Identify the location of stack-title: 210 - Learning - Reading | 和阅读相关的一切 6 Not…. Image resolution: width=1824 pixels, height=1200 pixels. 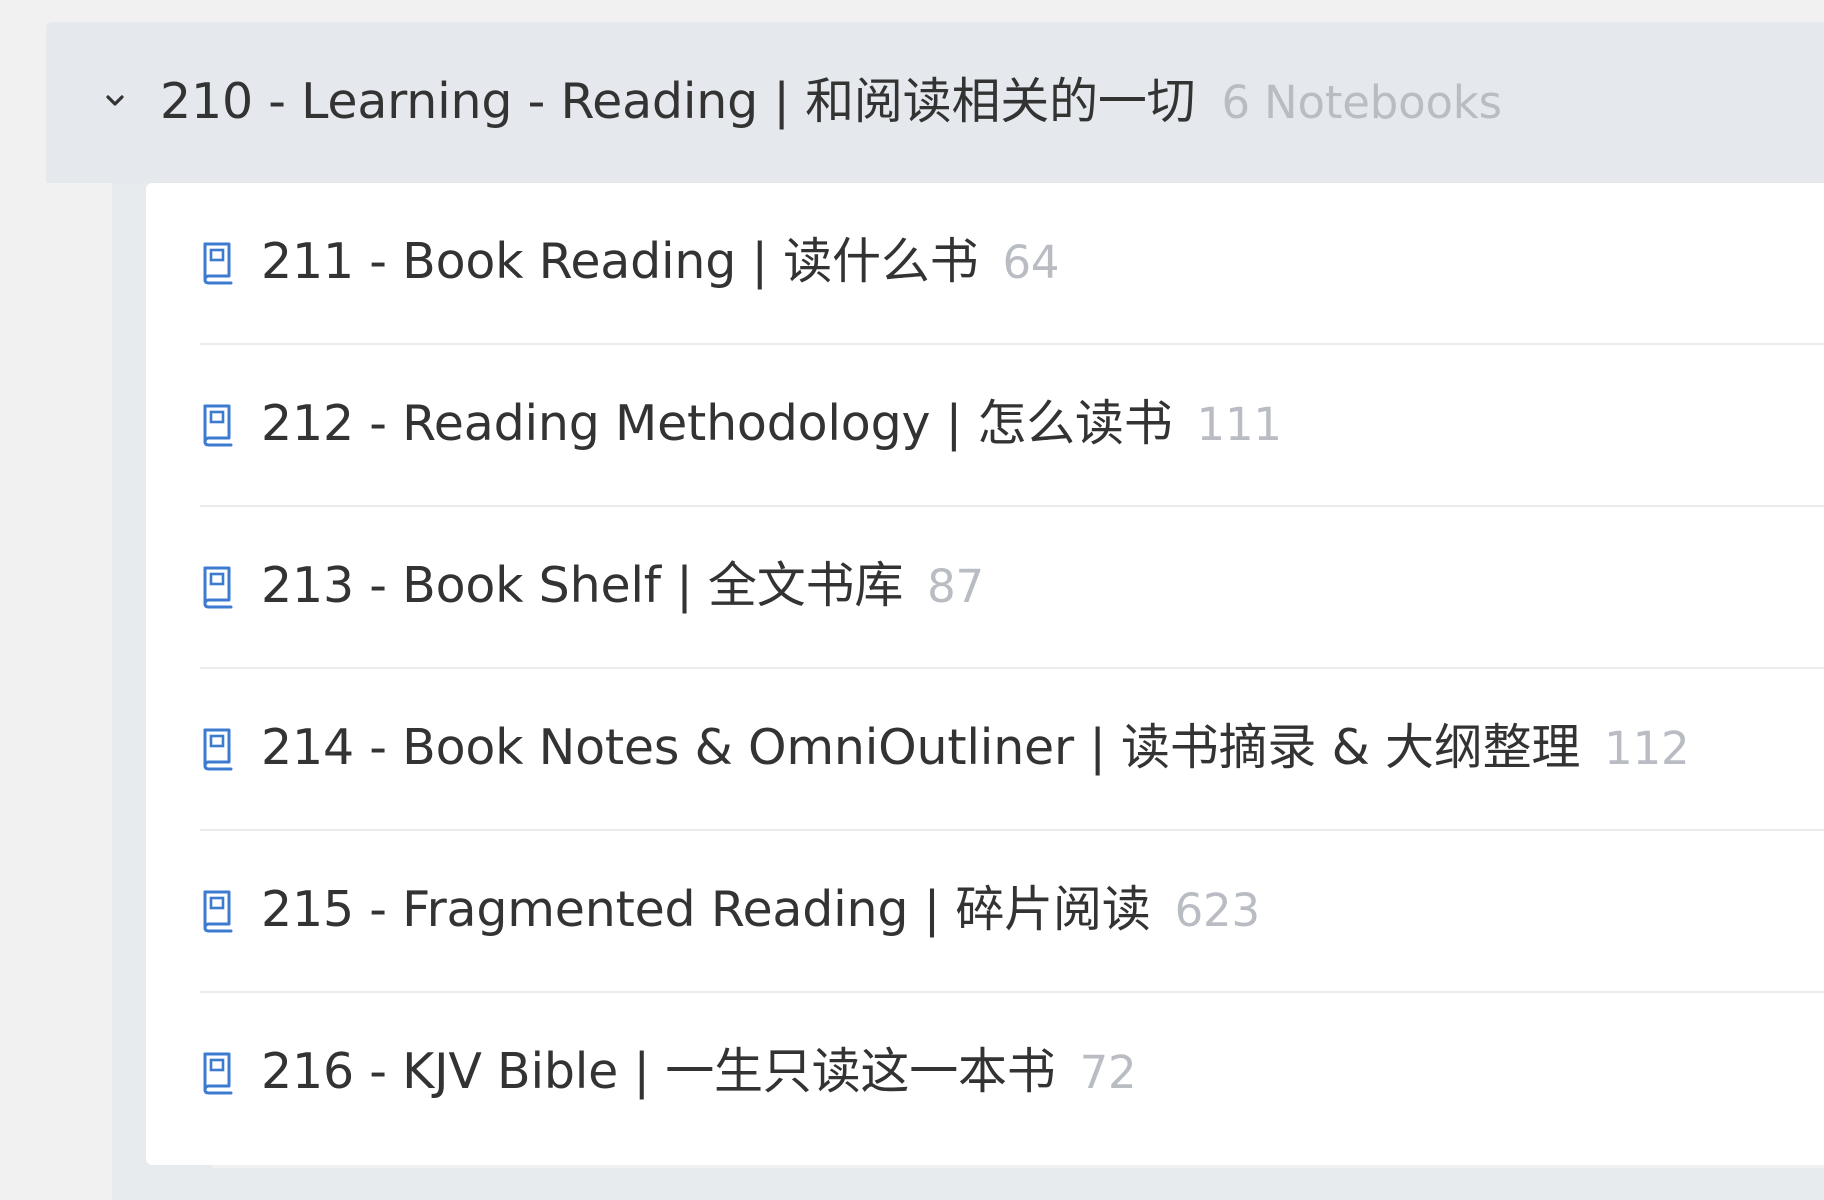
(831, 102).